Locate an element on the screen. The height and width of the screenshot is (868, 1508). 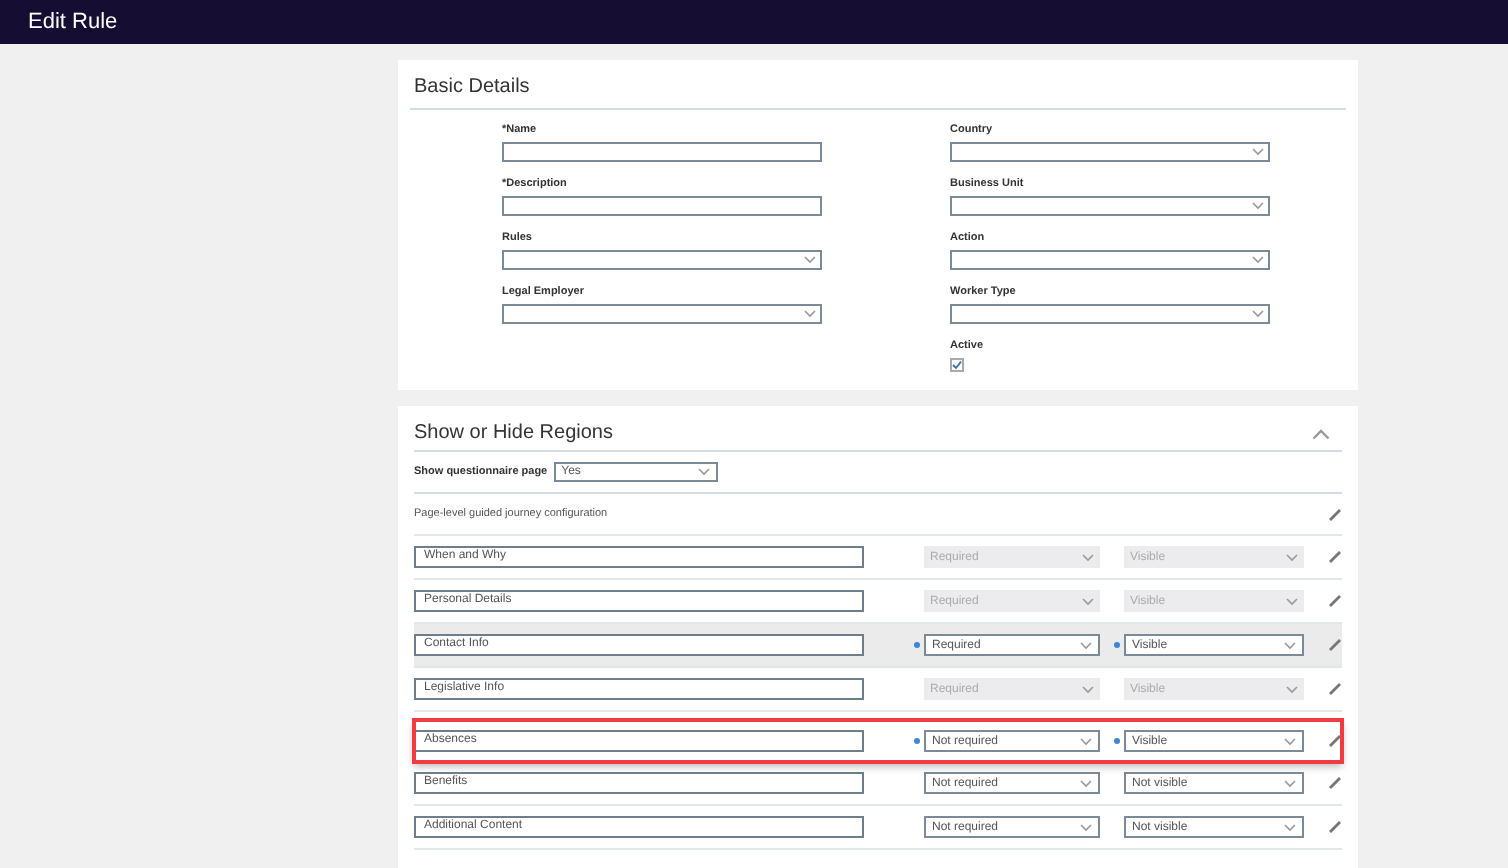
section-title: Show or Hide Regions is located at coordinates (513, 433).